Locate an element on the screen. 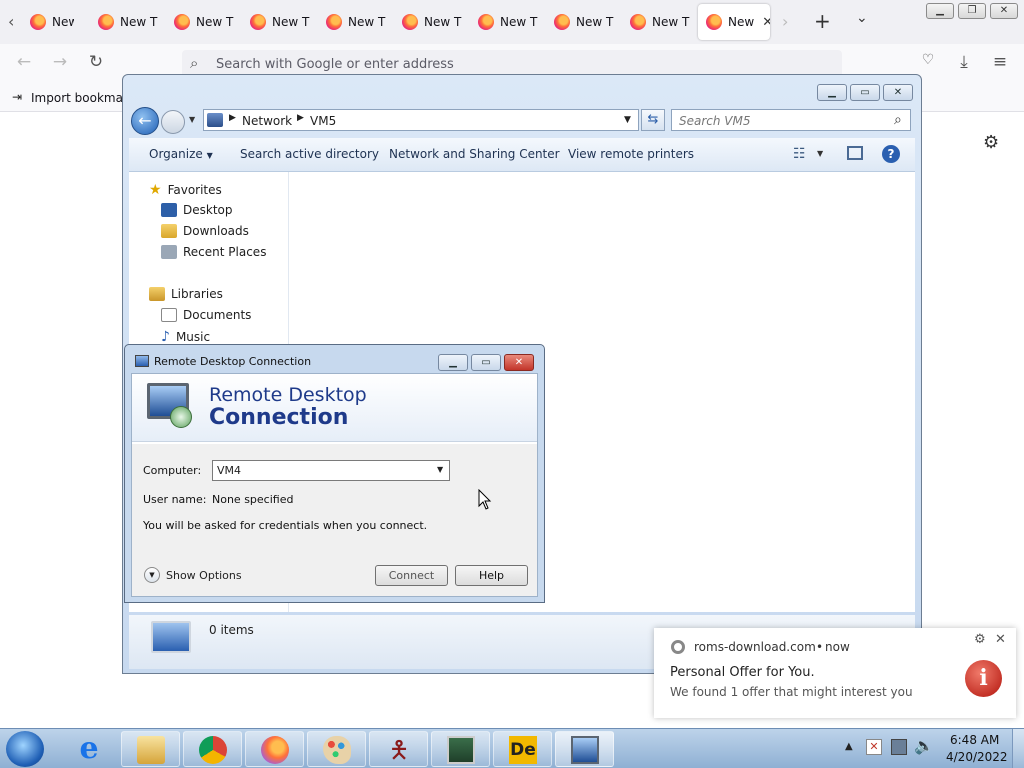 The width and height of the screenshot is (1024, 768). action-center-flag-icon: ✕ is located at coordinates (874, 747).